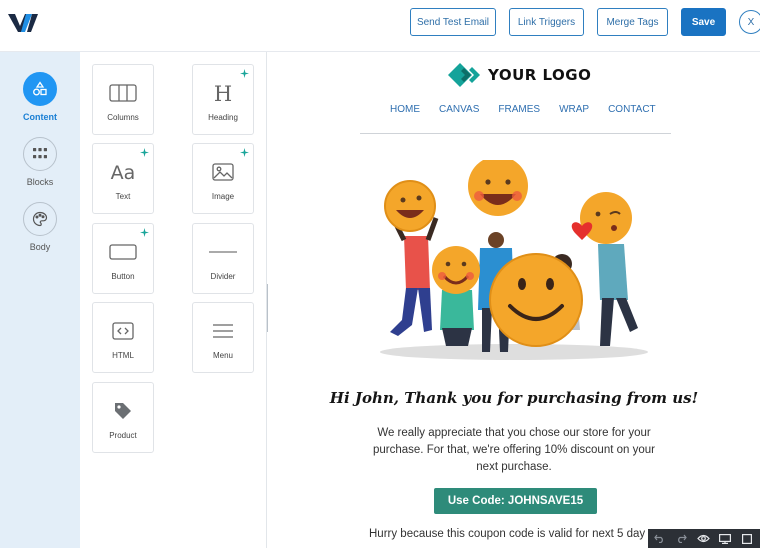  I want to click on tool-label: HTML, so click(123, 355).